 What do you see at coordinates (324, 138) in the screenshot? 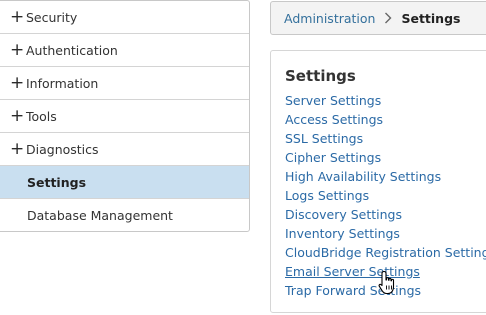
I see `ssl-settings-link: SSL Settings` at bounding box center [324, 138].